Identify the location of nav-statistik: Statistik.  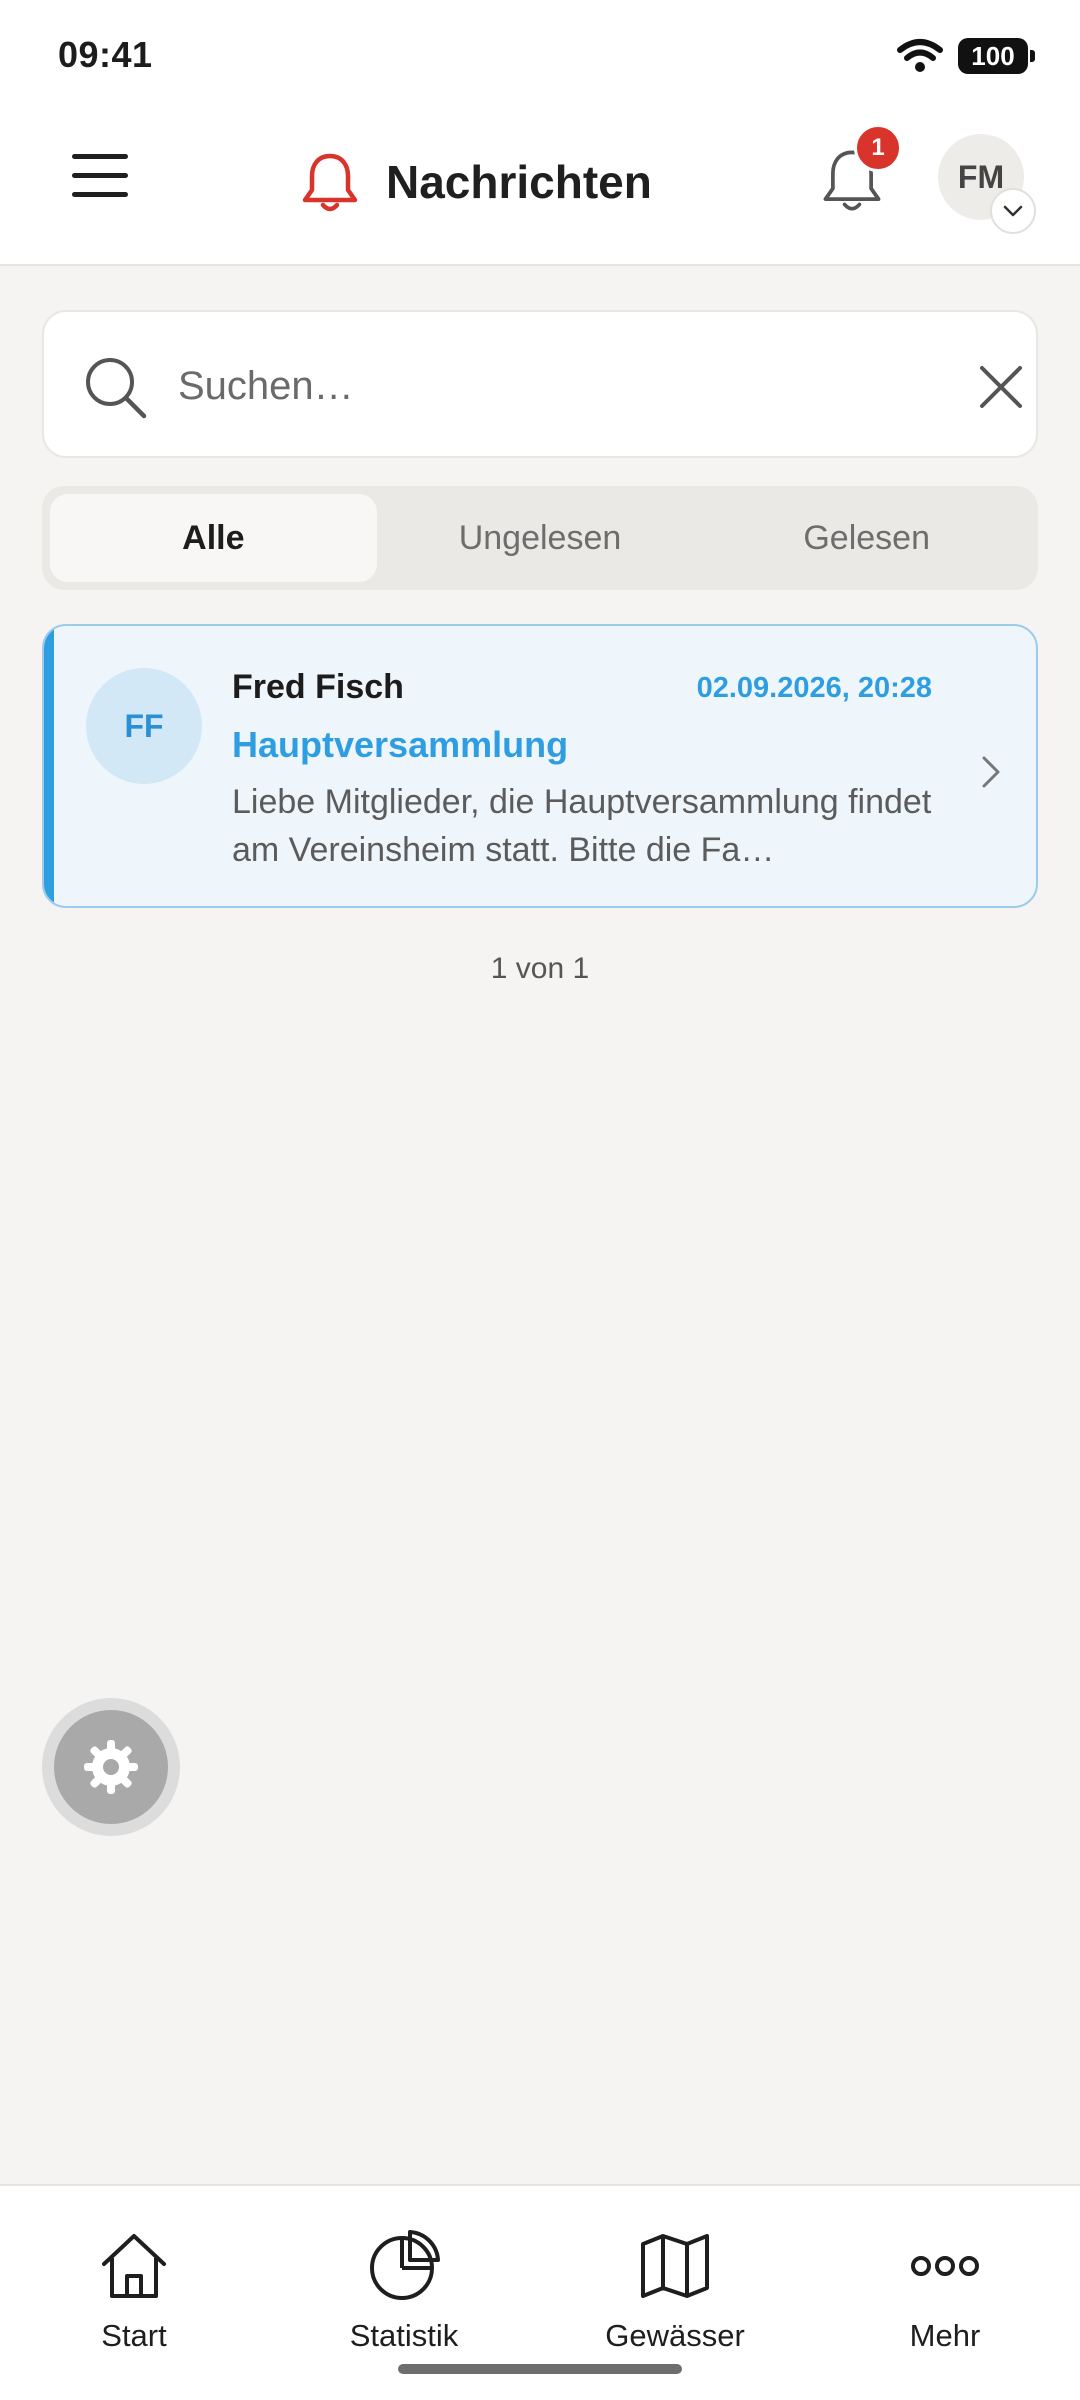
(404, 2293).